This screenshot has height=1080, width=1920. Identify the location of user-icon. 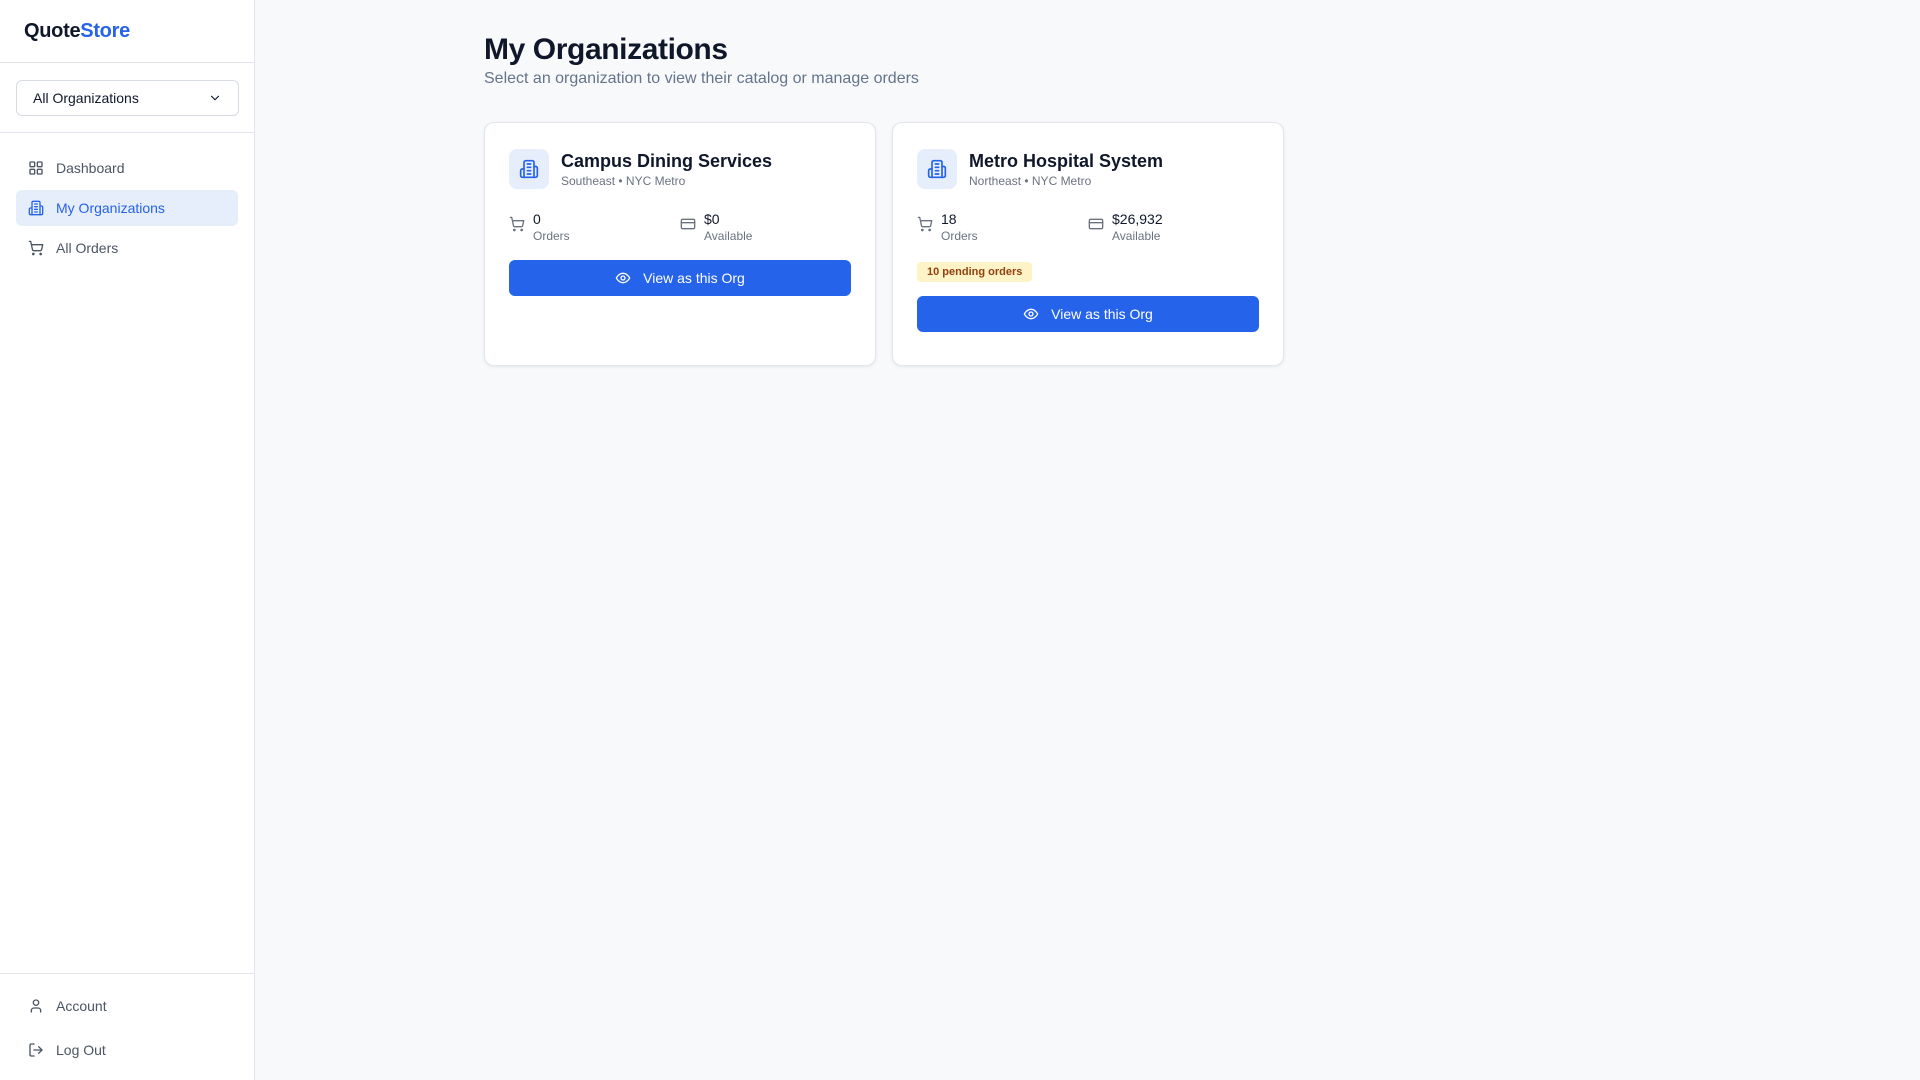
(36, 1006).